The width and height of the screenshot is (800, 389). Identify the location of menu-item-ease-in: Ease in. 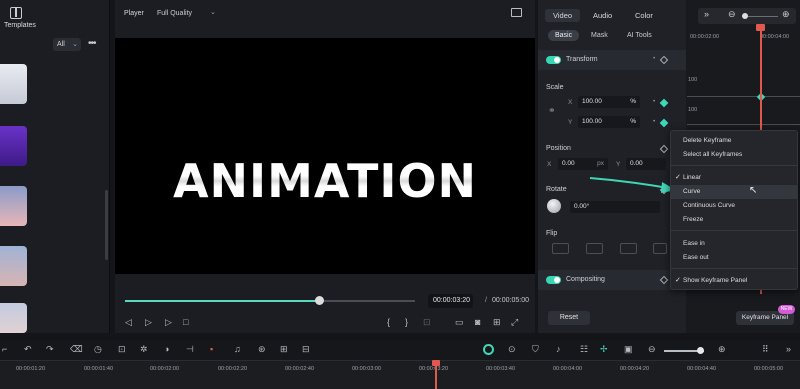
(734, 244).